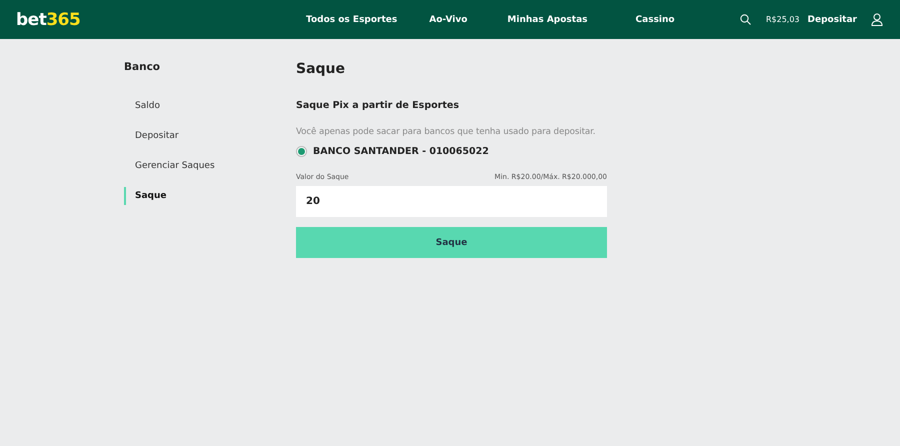  Describe the element at coordinates (448, 19) in the screenshot. I see `nav-link: Ao-Vivo` at that location.